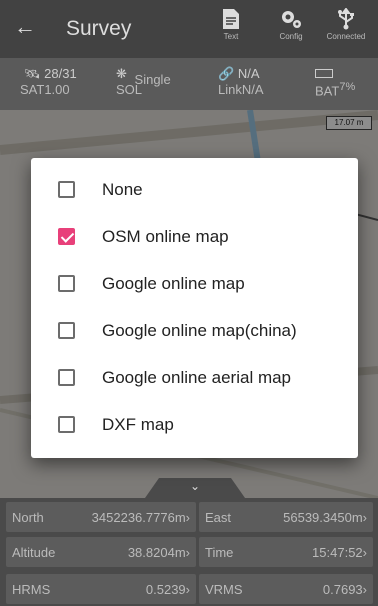  What do you see at coordinates (346, 19) in the screenshot?
I see `usb-icon` at bounding box center [346, 19].